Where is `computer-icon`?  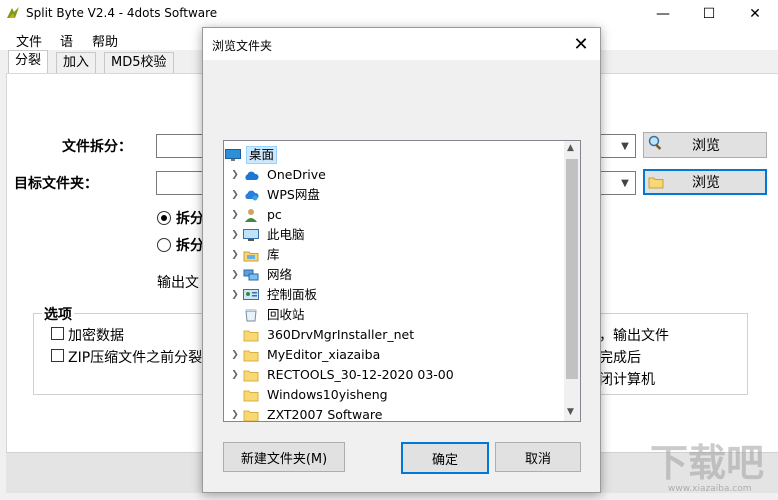 computer-icon is located at coordinates (251, 235).